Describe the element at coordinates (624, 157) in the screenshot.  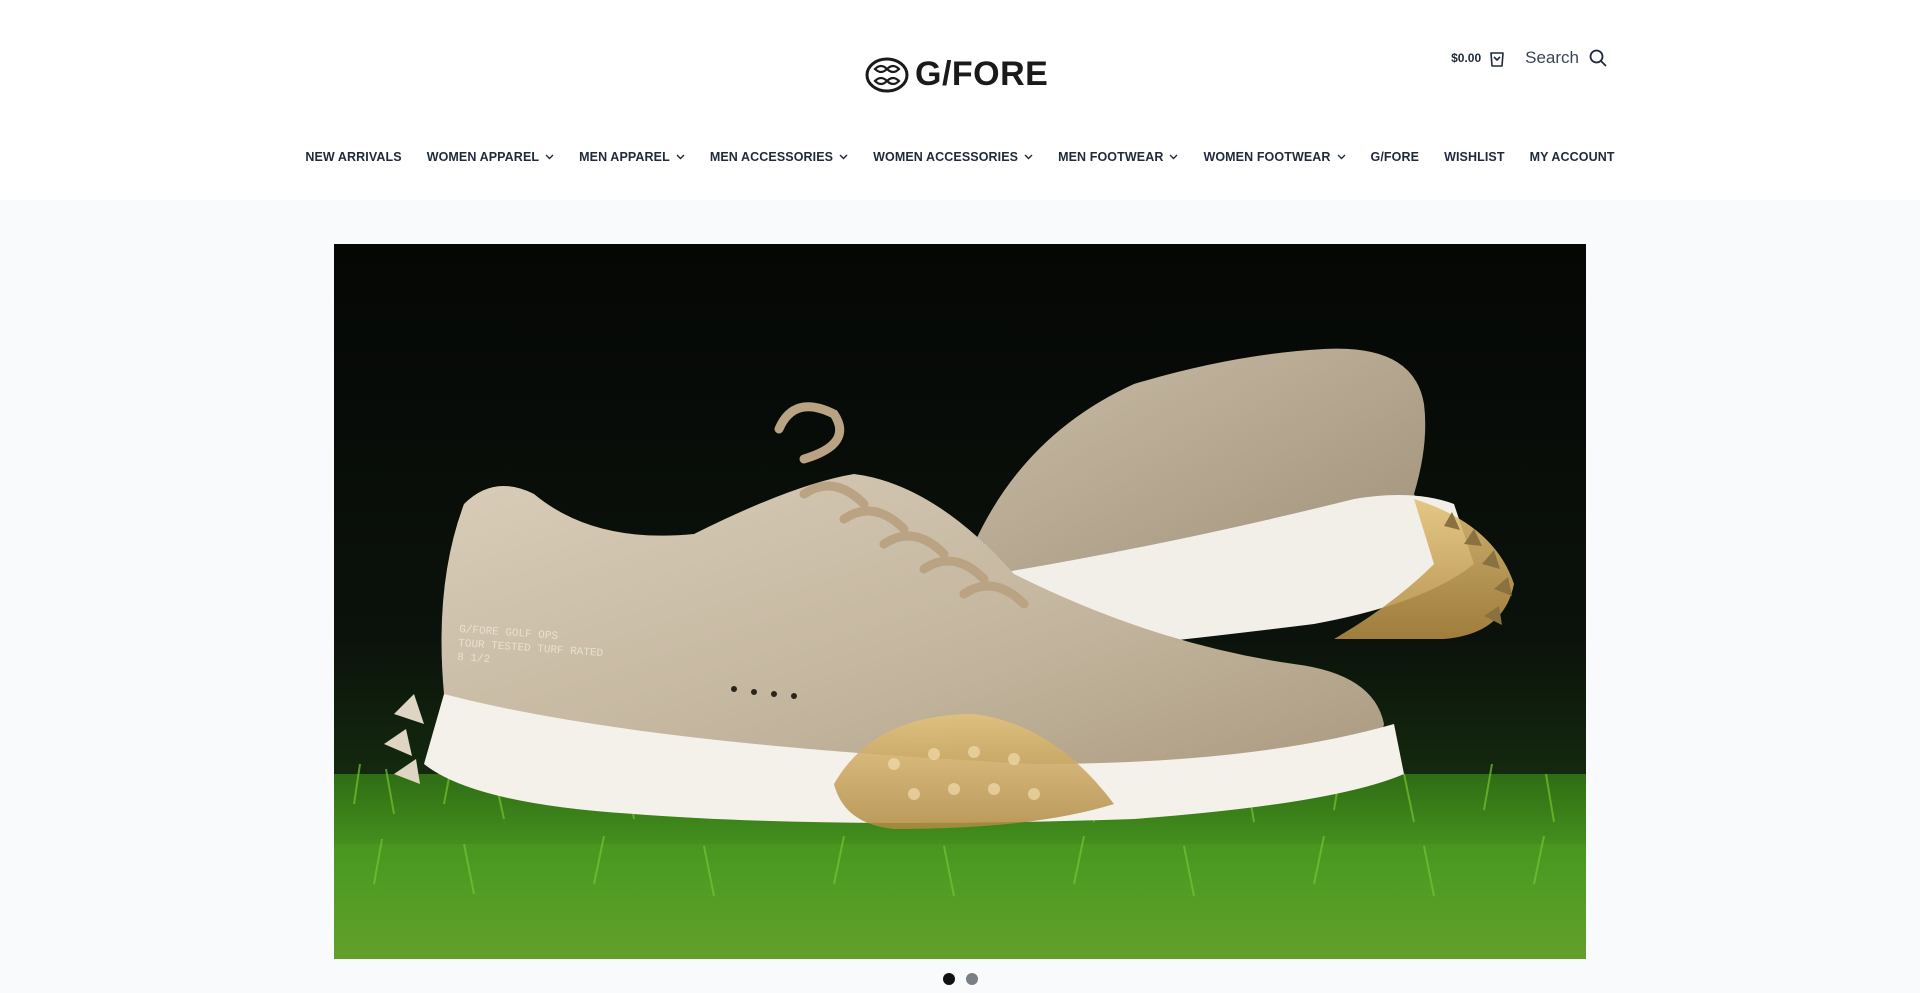
I see `nav-label: MEN APPAREL` at that location.